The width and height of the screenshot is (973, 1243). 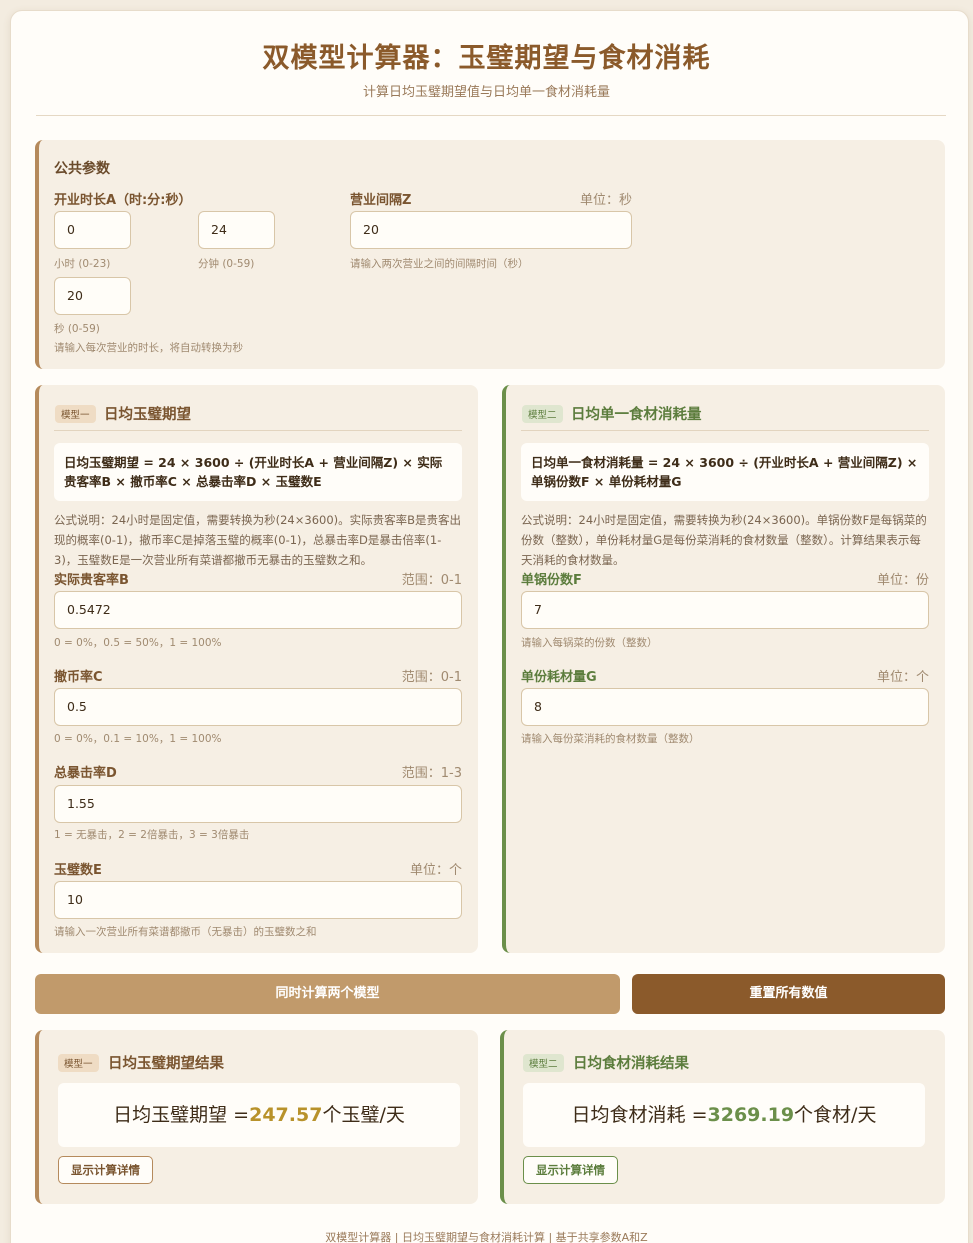 What do you see at coordinates (835, 1115) in the screenshot?
I see `result2-suffix: 个食材/天` at bounding box center [835, 1115].